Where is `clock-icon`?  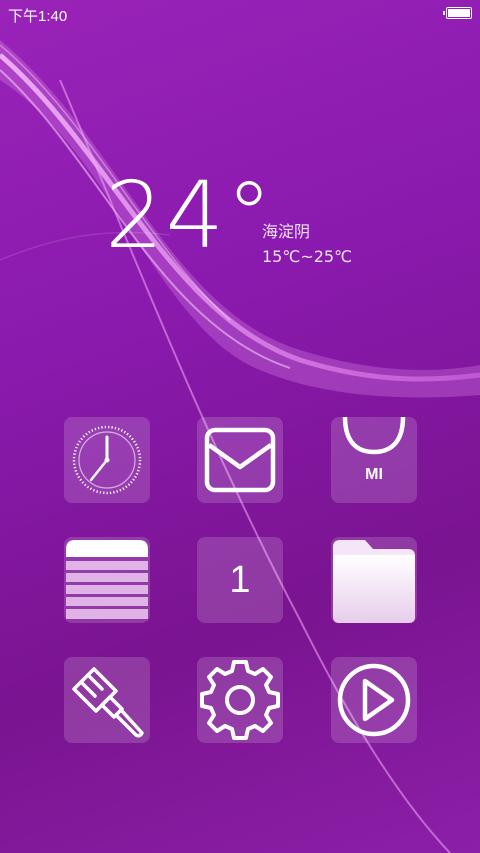 clock-icon is located at coordinates (107, 460).